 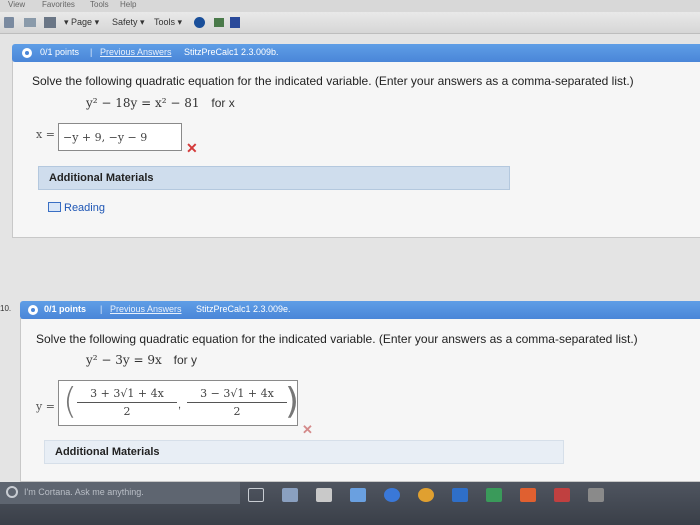 What do you see at coordinates (27, 53) in the screenshot?
I see `expand-question-1-icon` at bounding box center [27, 53].